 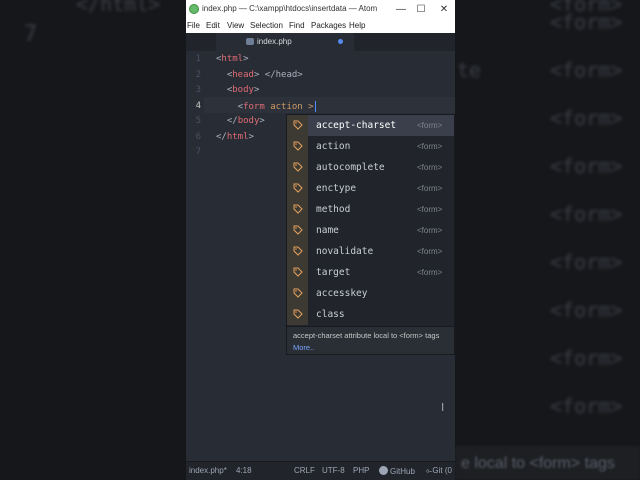 I want to click on code-line: </html>, so click(x=235, y=137).